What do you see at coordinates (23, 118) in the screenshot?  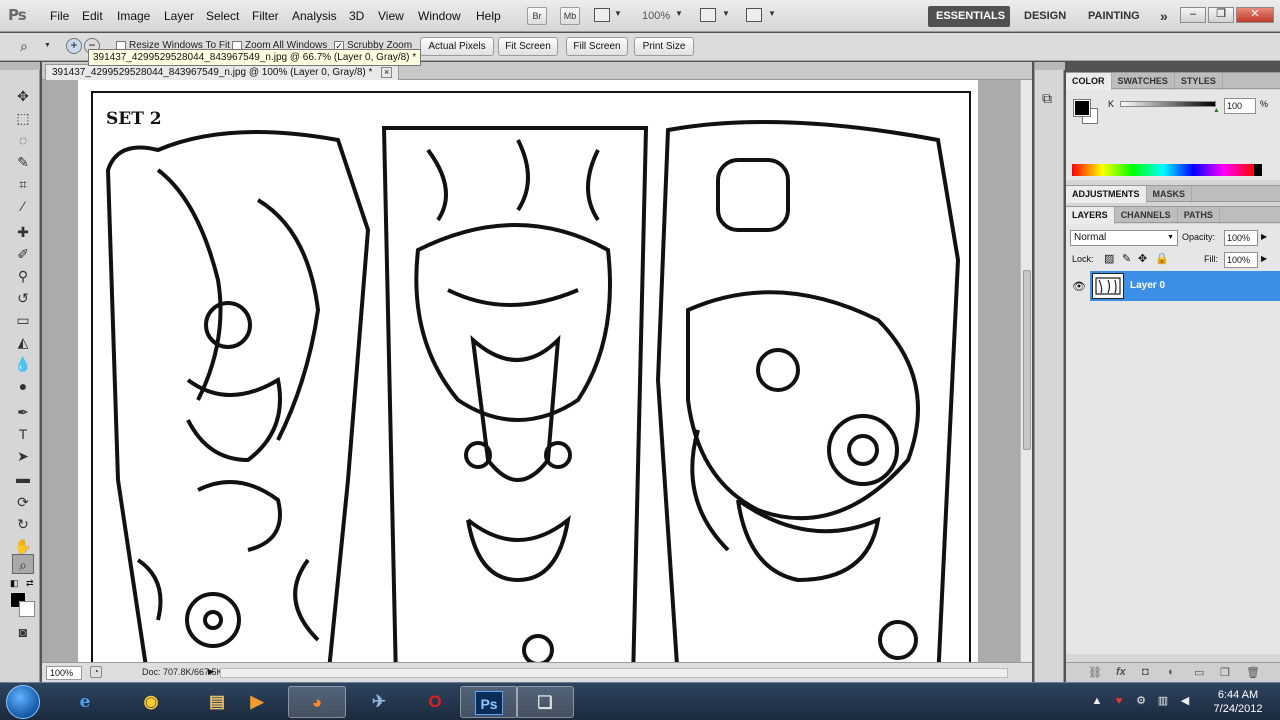 I see `marquee-tool-icon: ⬚` at bounding box center [23, 118].